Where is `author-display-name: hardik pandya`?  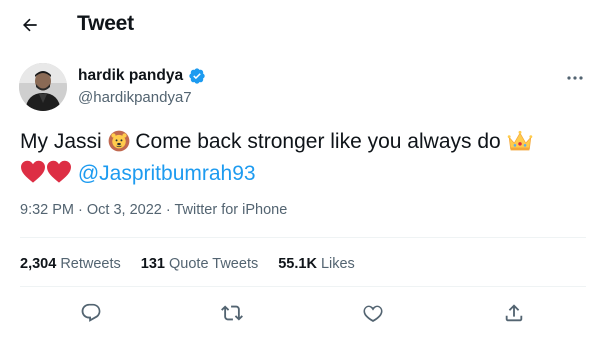
author-display-name: hardik pandya is located at coordinates (130, 76).